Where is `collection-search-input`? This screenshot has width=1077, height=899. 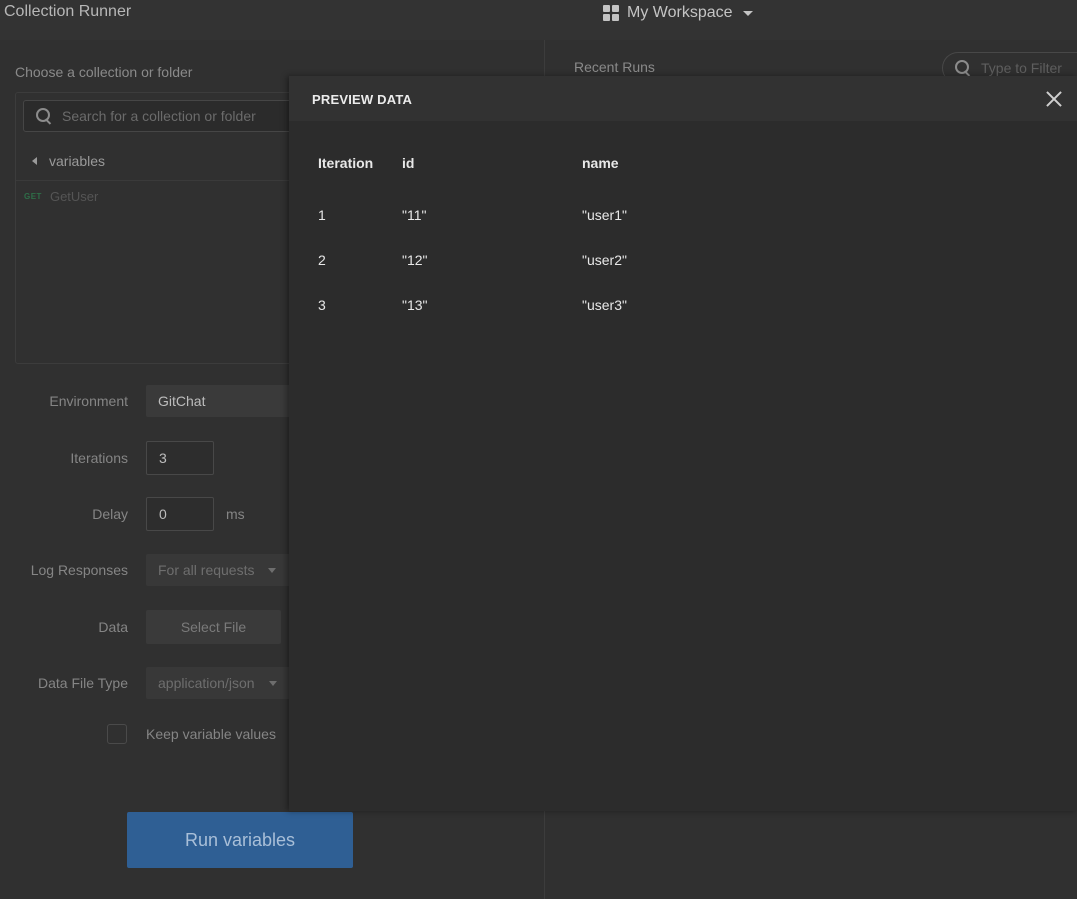 collection-search-input is located at coordinates (172, 116).